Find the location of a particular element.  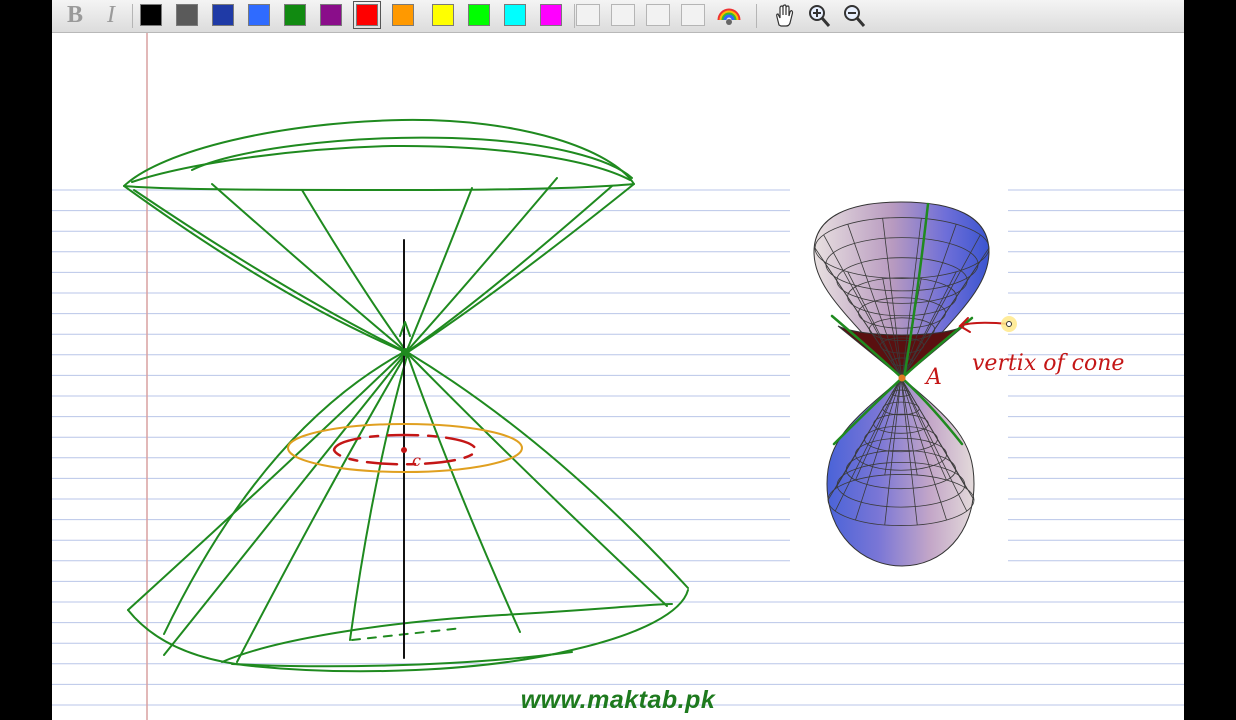

color-swatch-green is located at coordinates (295, 15).